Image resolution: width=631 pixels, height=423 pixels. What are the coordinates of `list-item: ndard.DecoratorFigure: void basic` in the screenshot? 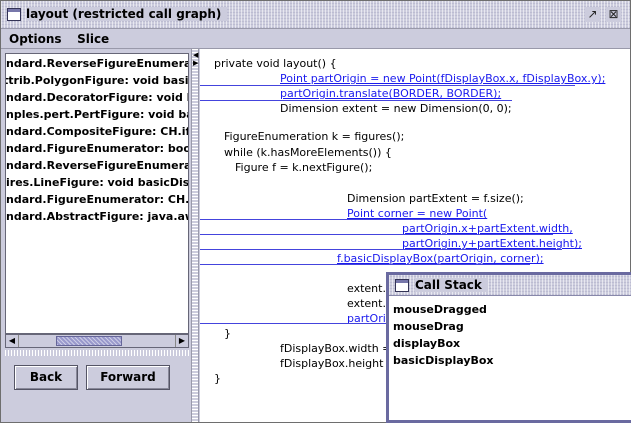 It's located at (97, 97).